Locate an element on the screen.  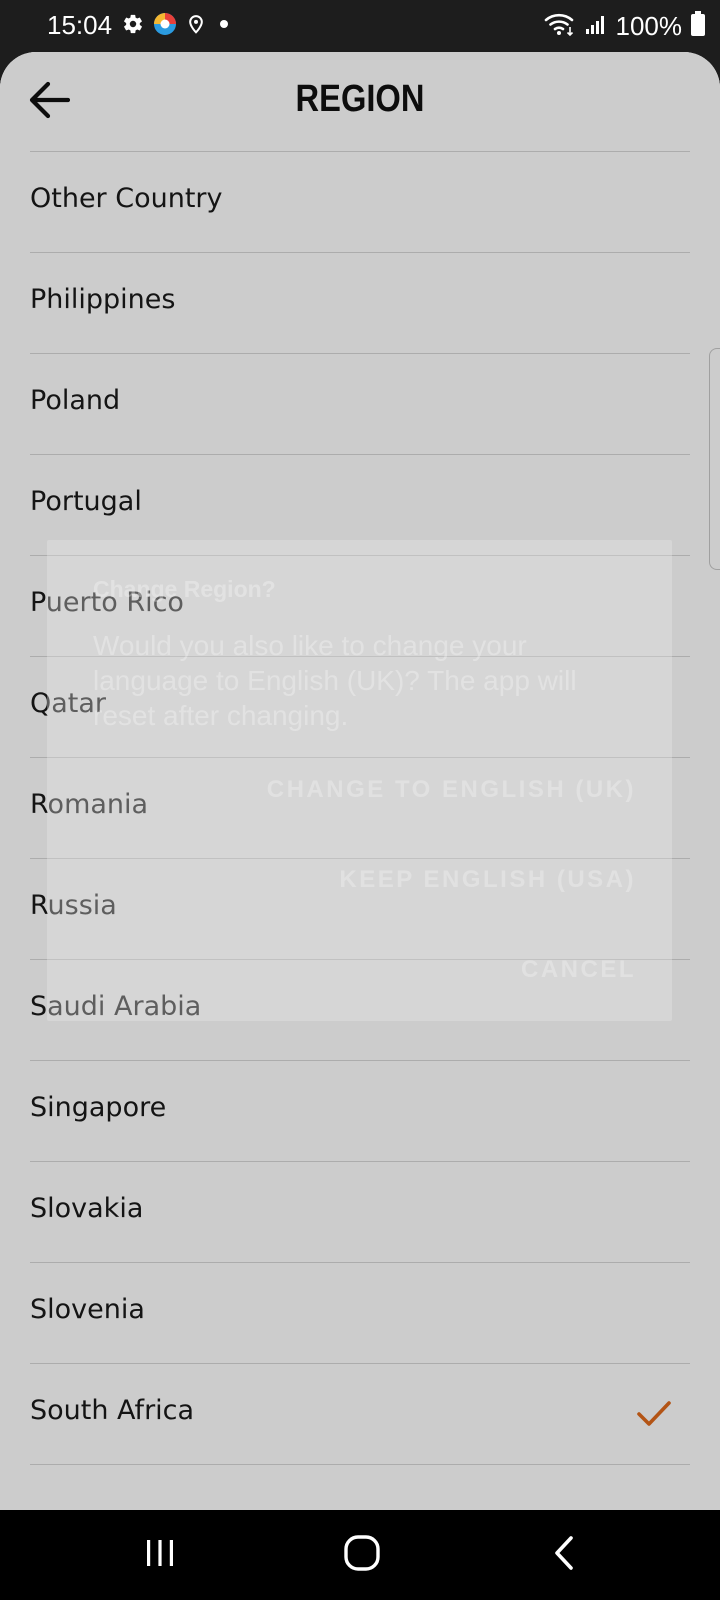
status-icons-right: 100% is located at coordinates (625, 26).